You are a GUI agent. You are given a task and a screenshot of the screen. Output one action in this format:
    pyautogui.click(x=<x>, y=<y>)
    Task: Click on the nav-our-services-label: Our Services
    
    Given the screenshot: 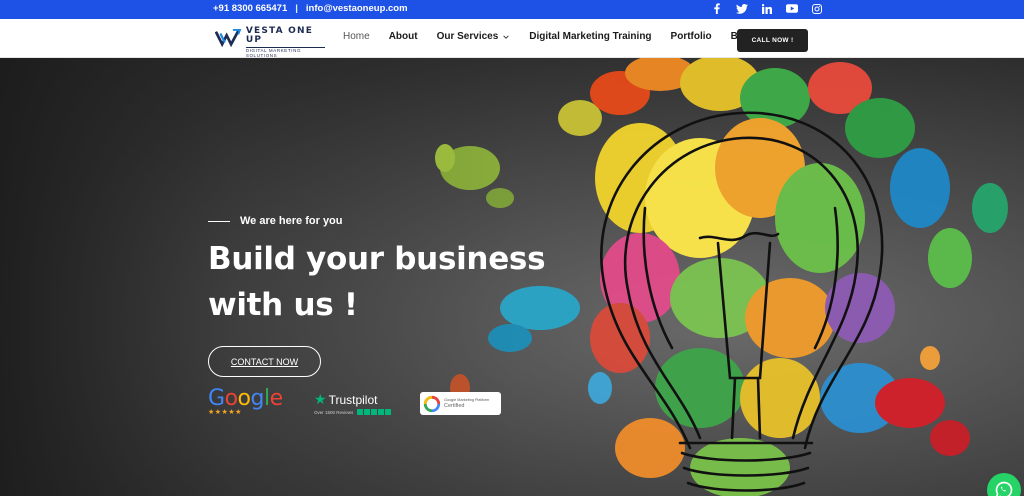 What is the action you would take?
    pyautogui.click(x=467, y=36)
    